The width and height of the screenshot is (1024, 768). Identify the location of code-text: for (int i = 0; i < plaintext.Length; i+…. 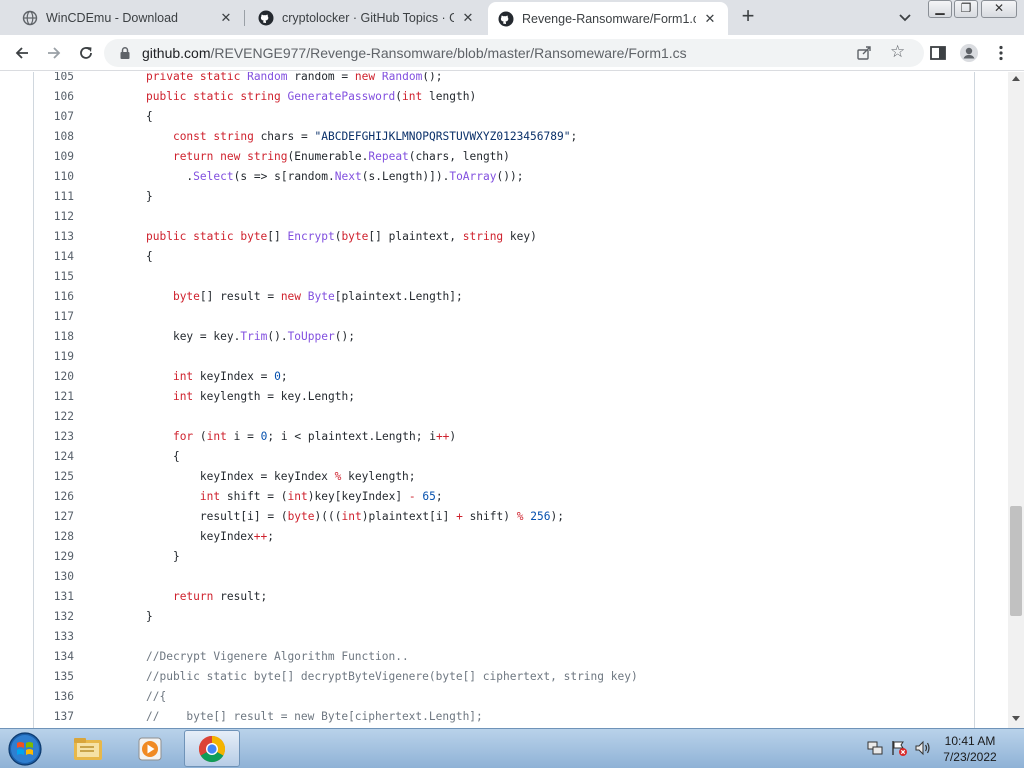
(314, 436).